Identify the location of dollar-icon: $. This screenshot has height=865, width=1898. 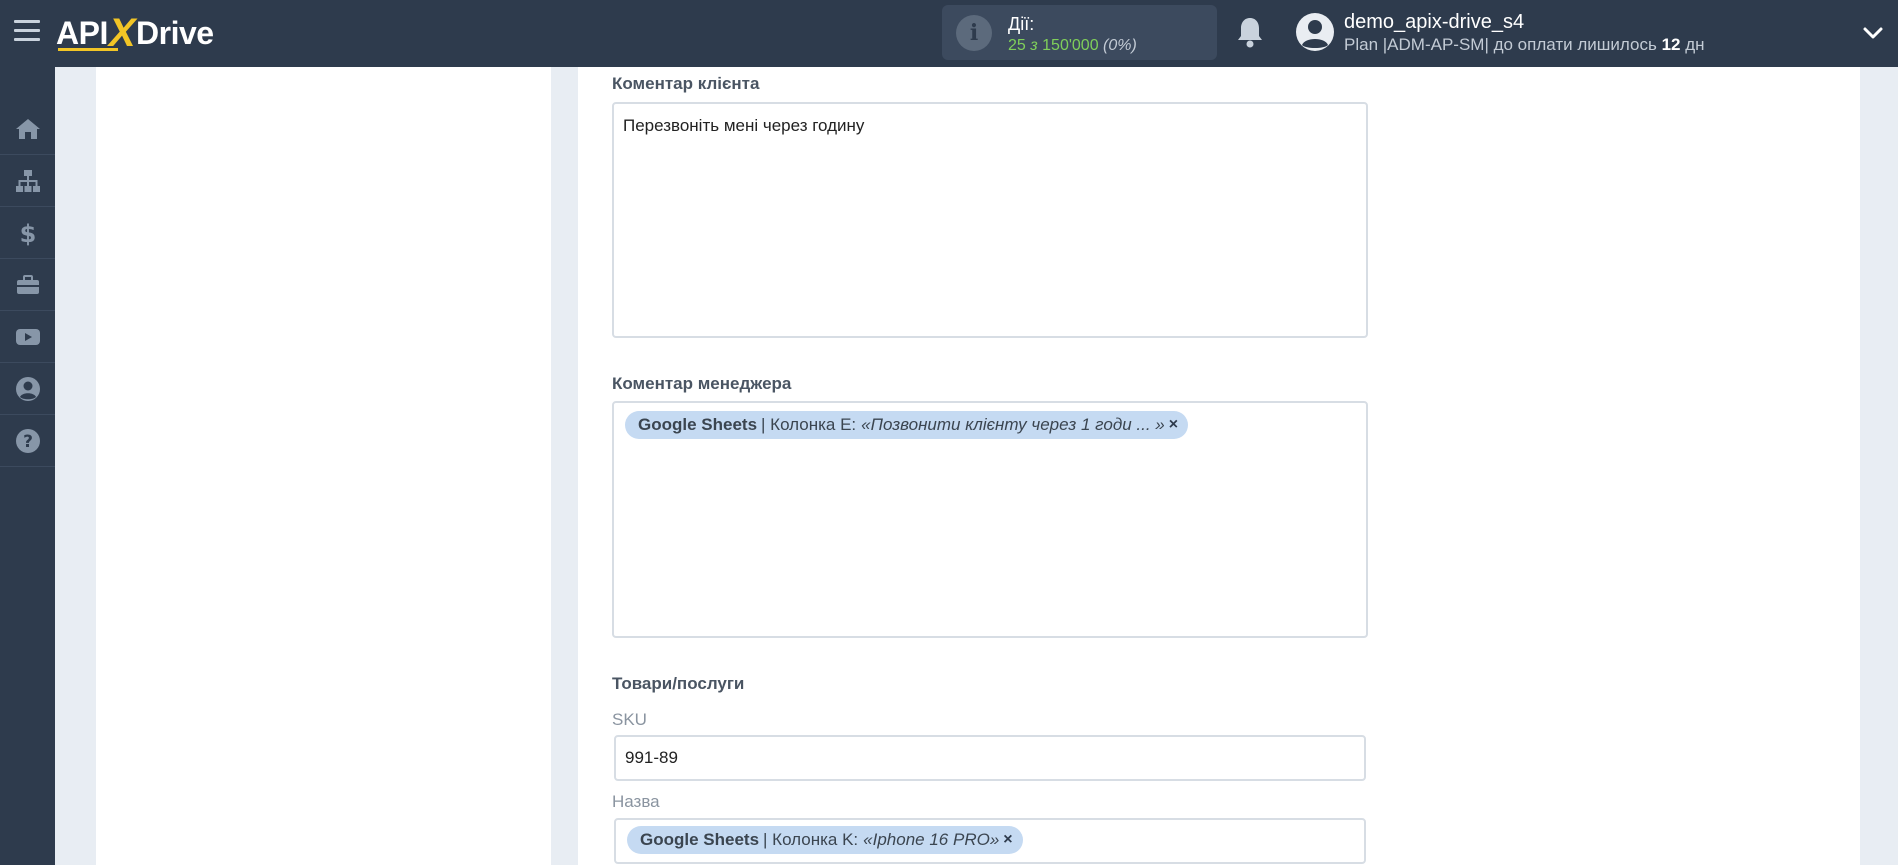
(27, 233).